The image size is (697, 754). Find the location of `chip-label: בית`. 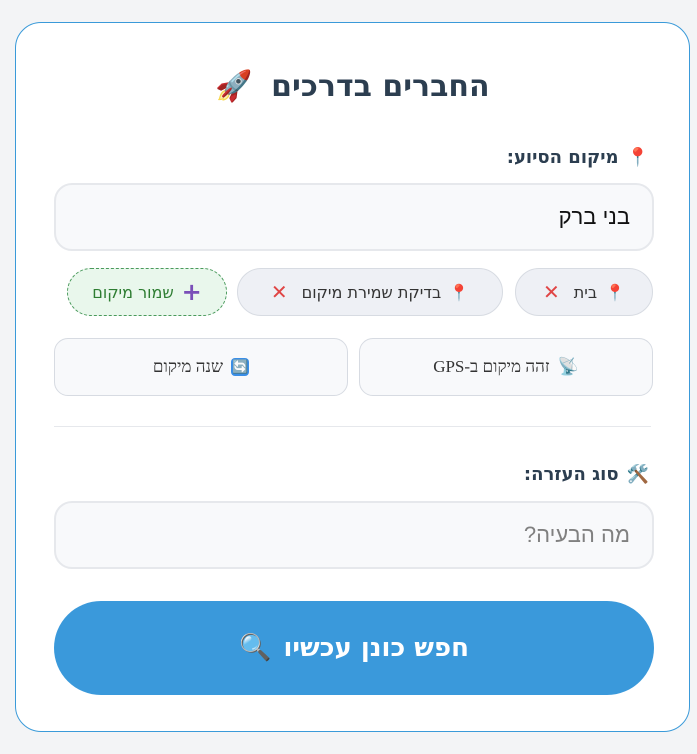

chip-label: בית is located at coordinates (585, 292).